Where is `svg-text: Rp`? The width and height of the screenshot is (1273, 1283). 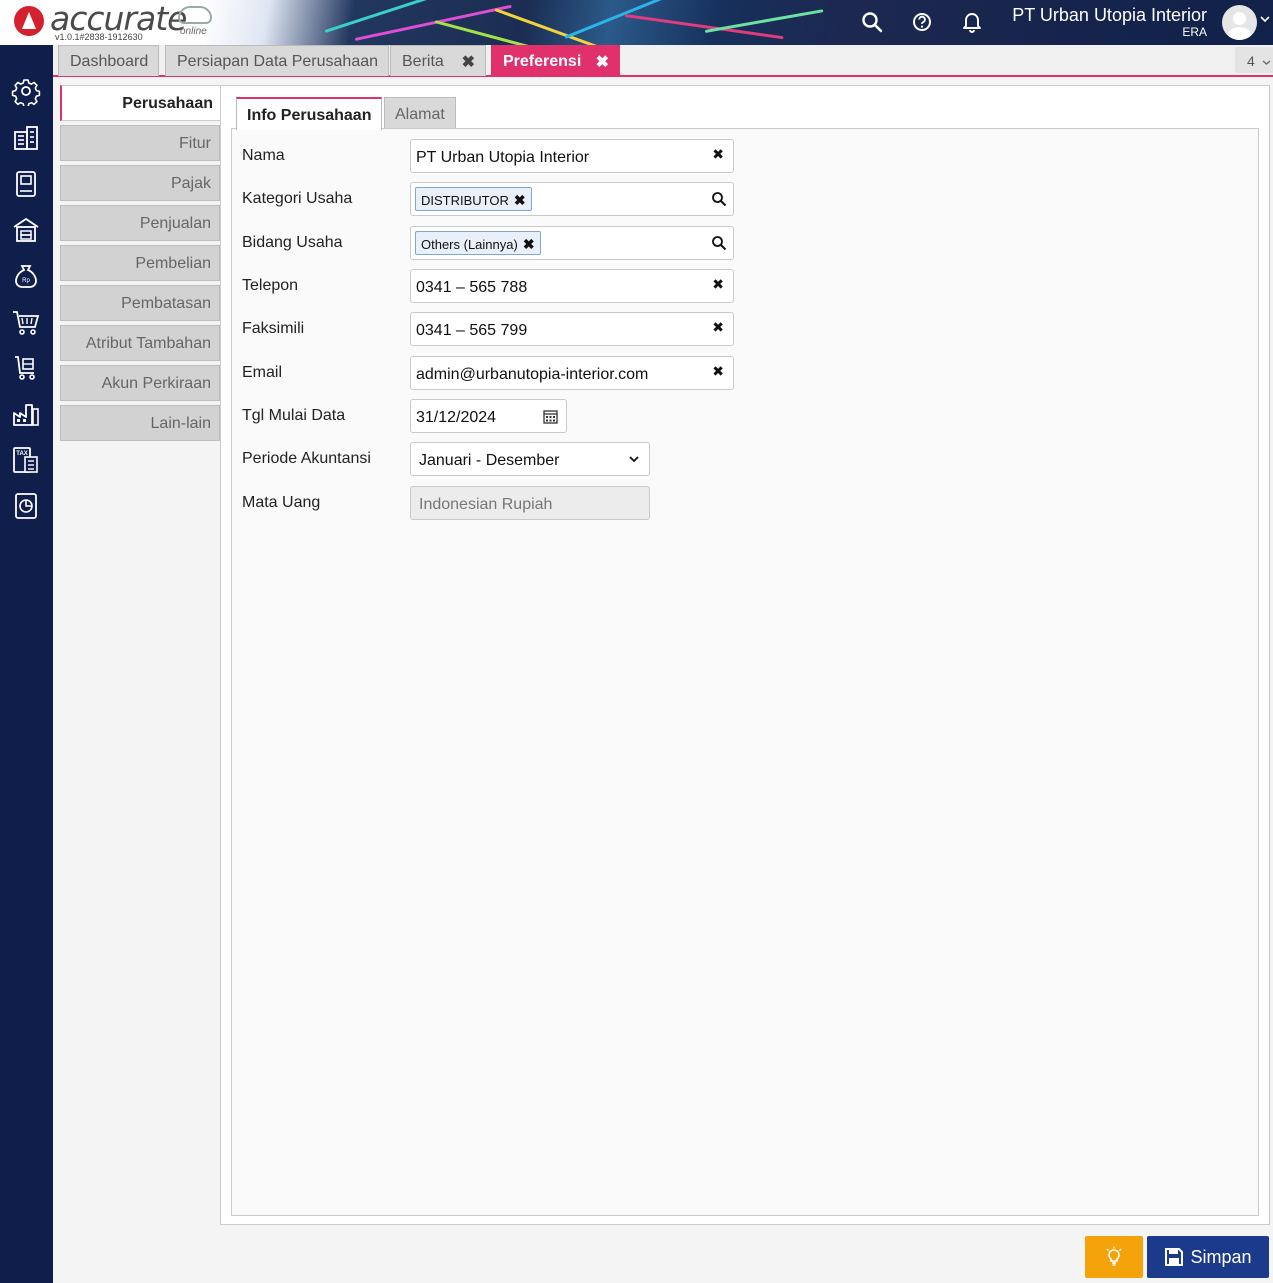
svg-text: Rp is located at coordinates (26, 281).